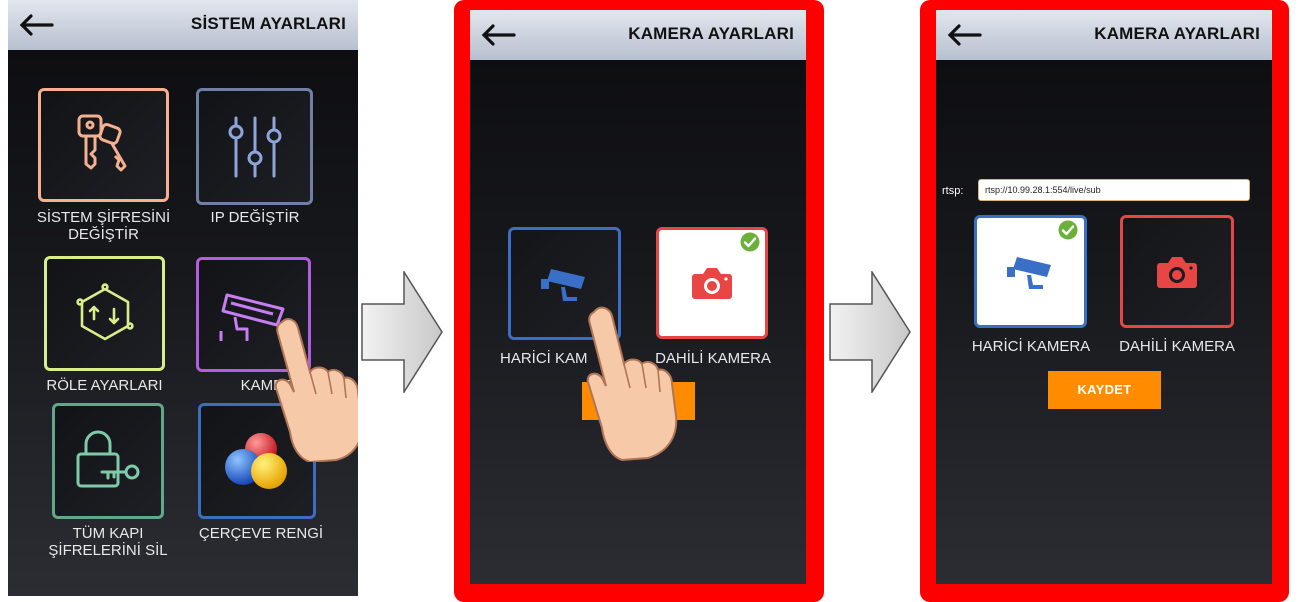 This screenshot has height=602, width=1303. I want to click on save-button: KAYDET, so click(1104, 390).